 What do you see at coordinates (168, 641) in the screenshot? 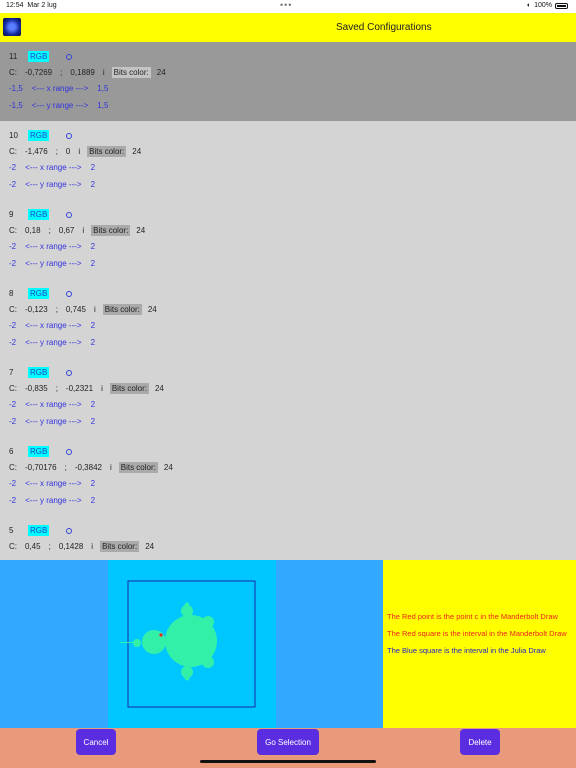
I see `mandelbrot-set` at bounding box center [168, 641].